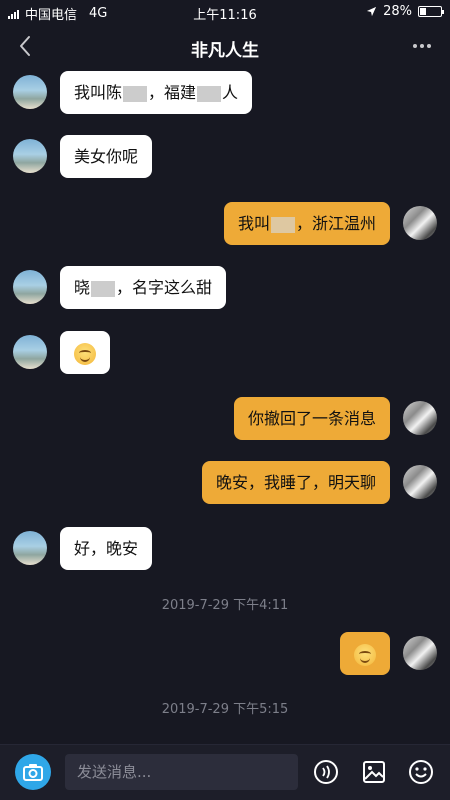  What do you see at coordinates (431, 11) in the screenshot?
I see `battery-icon` at bounding box center [431, 11].